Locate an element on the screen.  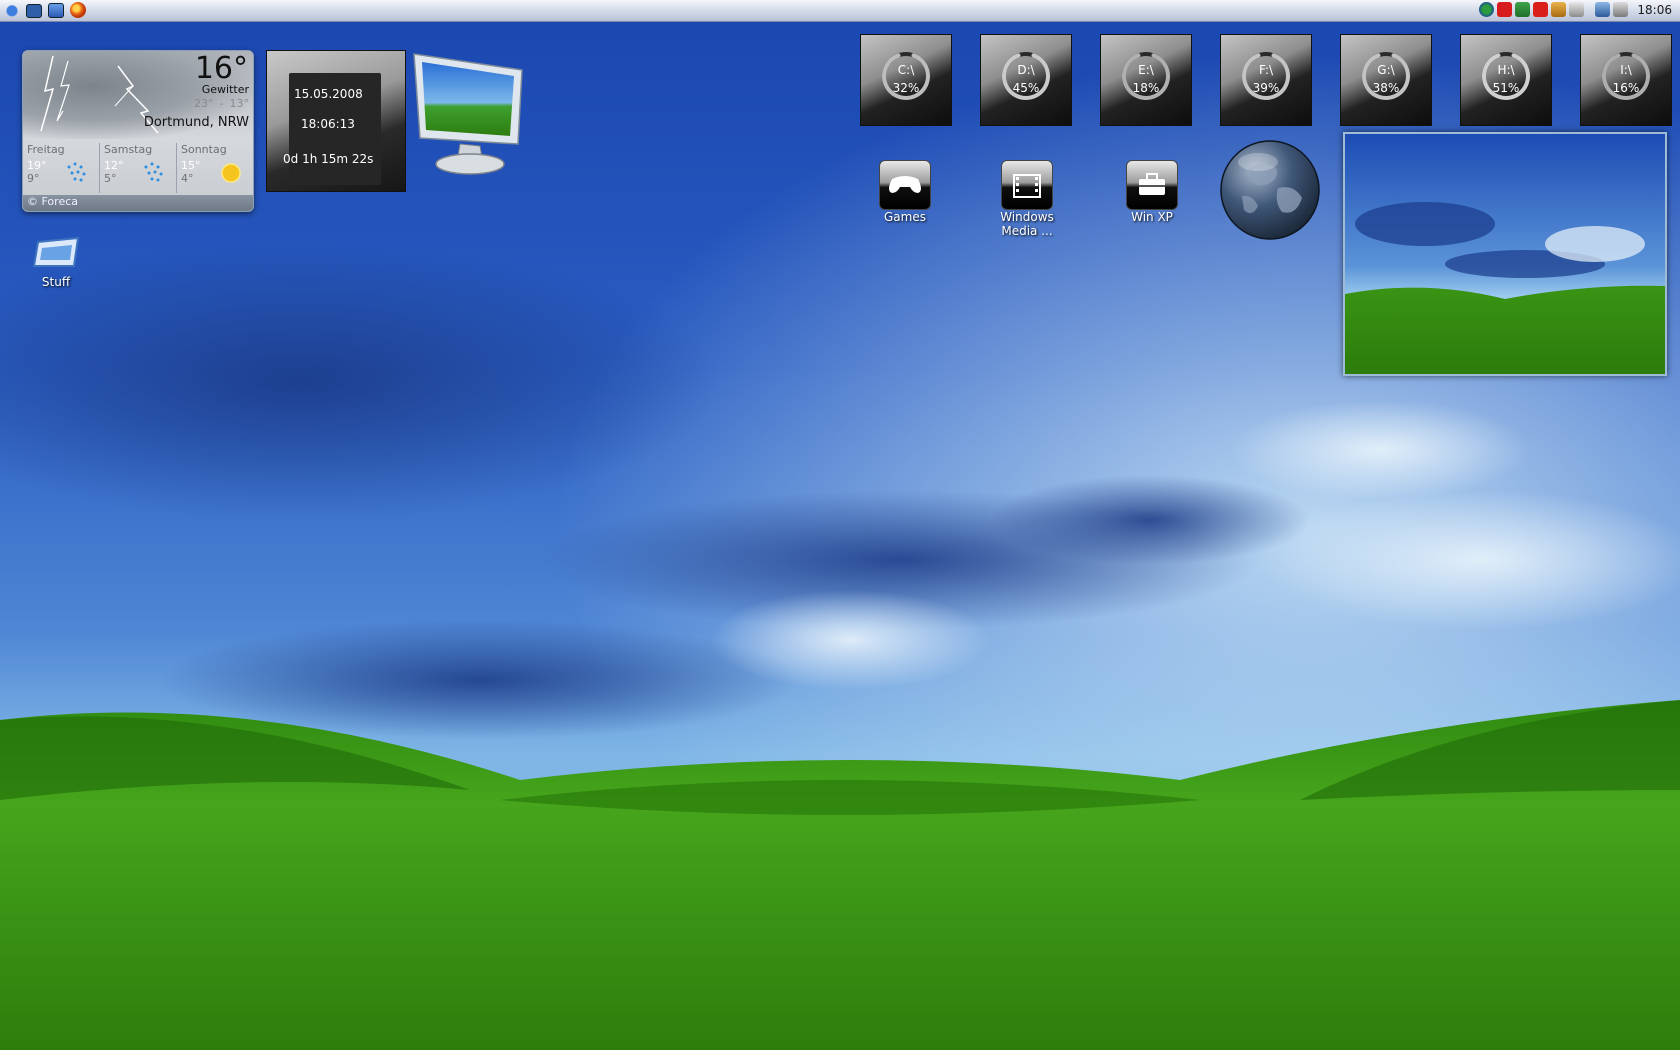
network-icon is located at coordinates (1487, 9).